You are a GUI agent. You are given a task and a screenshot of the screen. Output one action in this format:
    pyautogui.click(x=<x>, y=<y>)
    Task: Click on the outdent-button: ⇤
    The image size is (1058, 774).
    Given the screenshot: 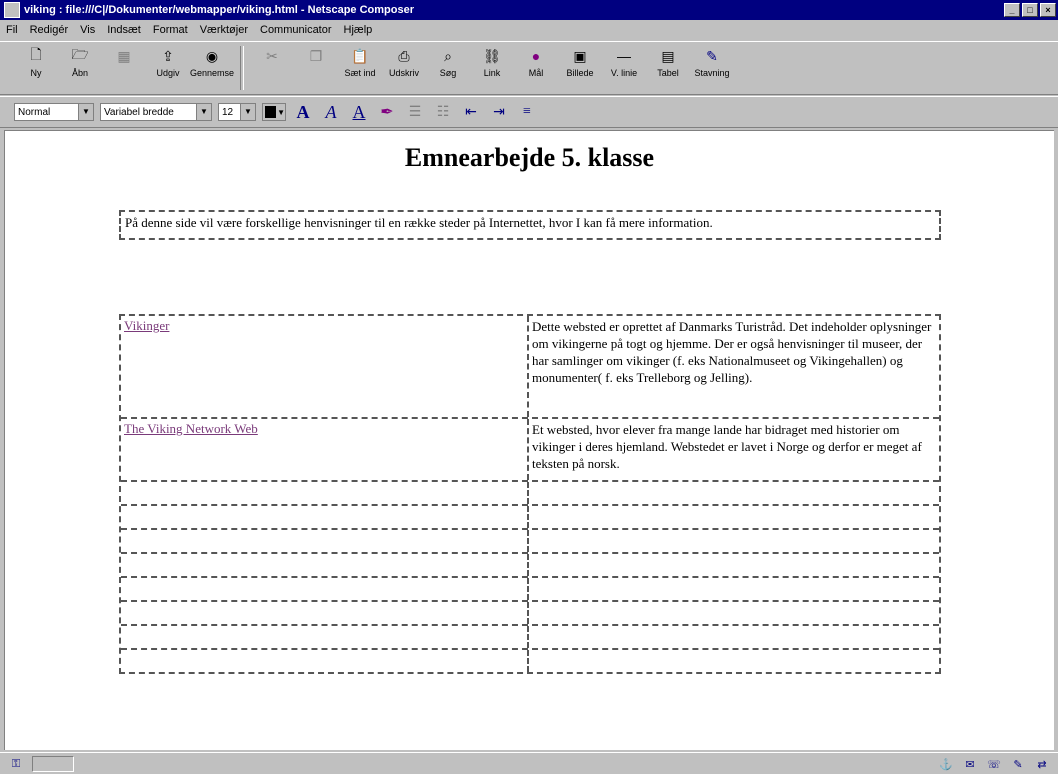 What is the action you would take?
    pyautogui.click(x=471, y=112)
    